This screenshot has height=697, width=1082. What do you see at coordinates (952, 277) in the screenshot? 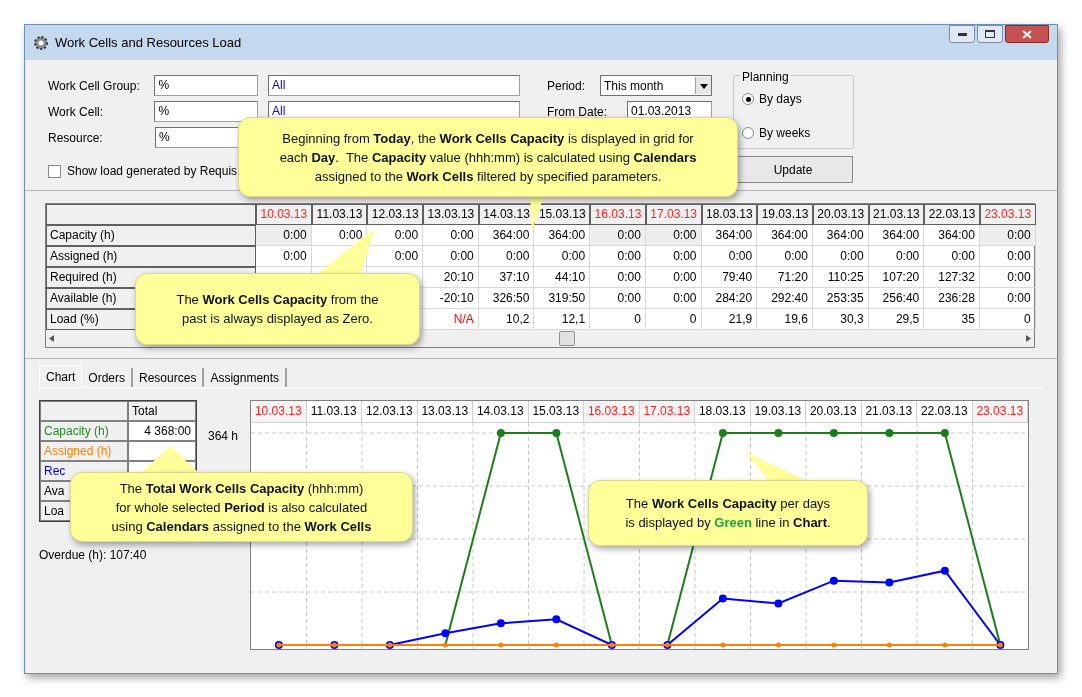
I see `table-cell: 127:32` at bounding box center [952, 277].